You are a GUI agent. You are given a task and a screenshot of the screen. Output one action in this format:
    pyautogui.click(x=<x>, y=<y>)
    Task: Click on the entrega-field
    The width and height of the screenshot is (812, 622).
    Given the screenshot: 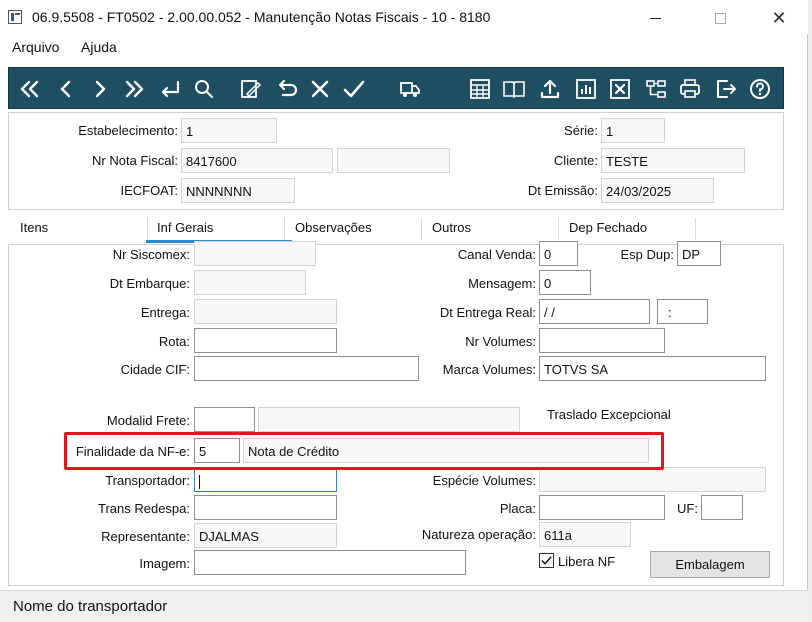 What is the action you would take?
    pyautogui.click(x=265, y=311)
    